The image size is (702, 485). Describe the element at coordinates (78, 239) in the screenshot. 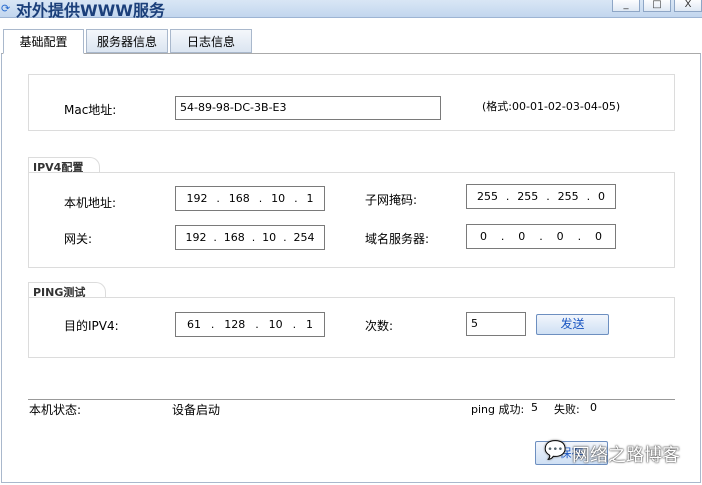

I see `gateway-label: 网关:` at that location.